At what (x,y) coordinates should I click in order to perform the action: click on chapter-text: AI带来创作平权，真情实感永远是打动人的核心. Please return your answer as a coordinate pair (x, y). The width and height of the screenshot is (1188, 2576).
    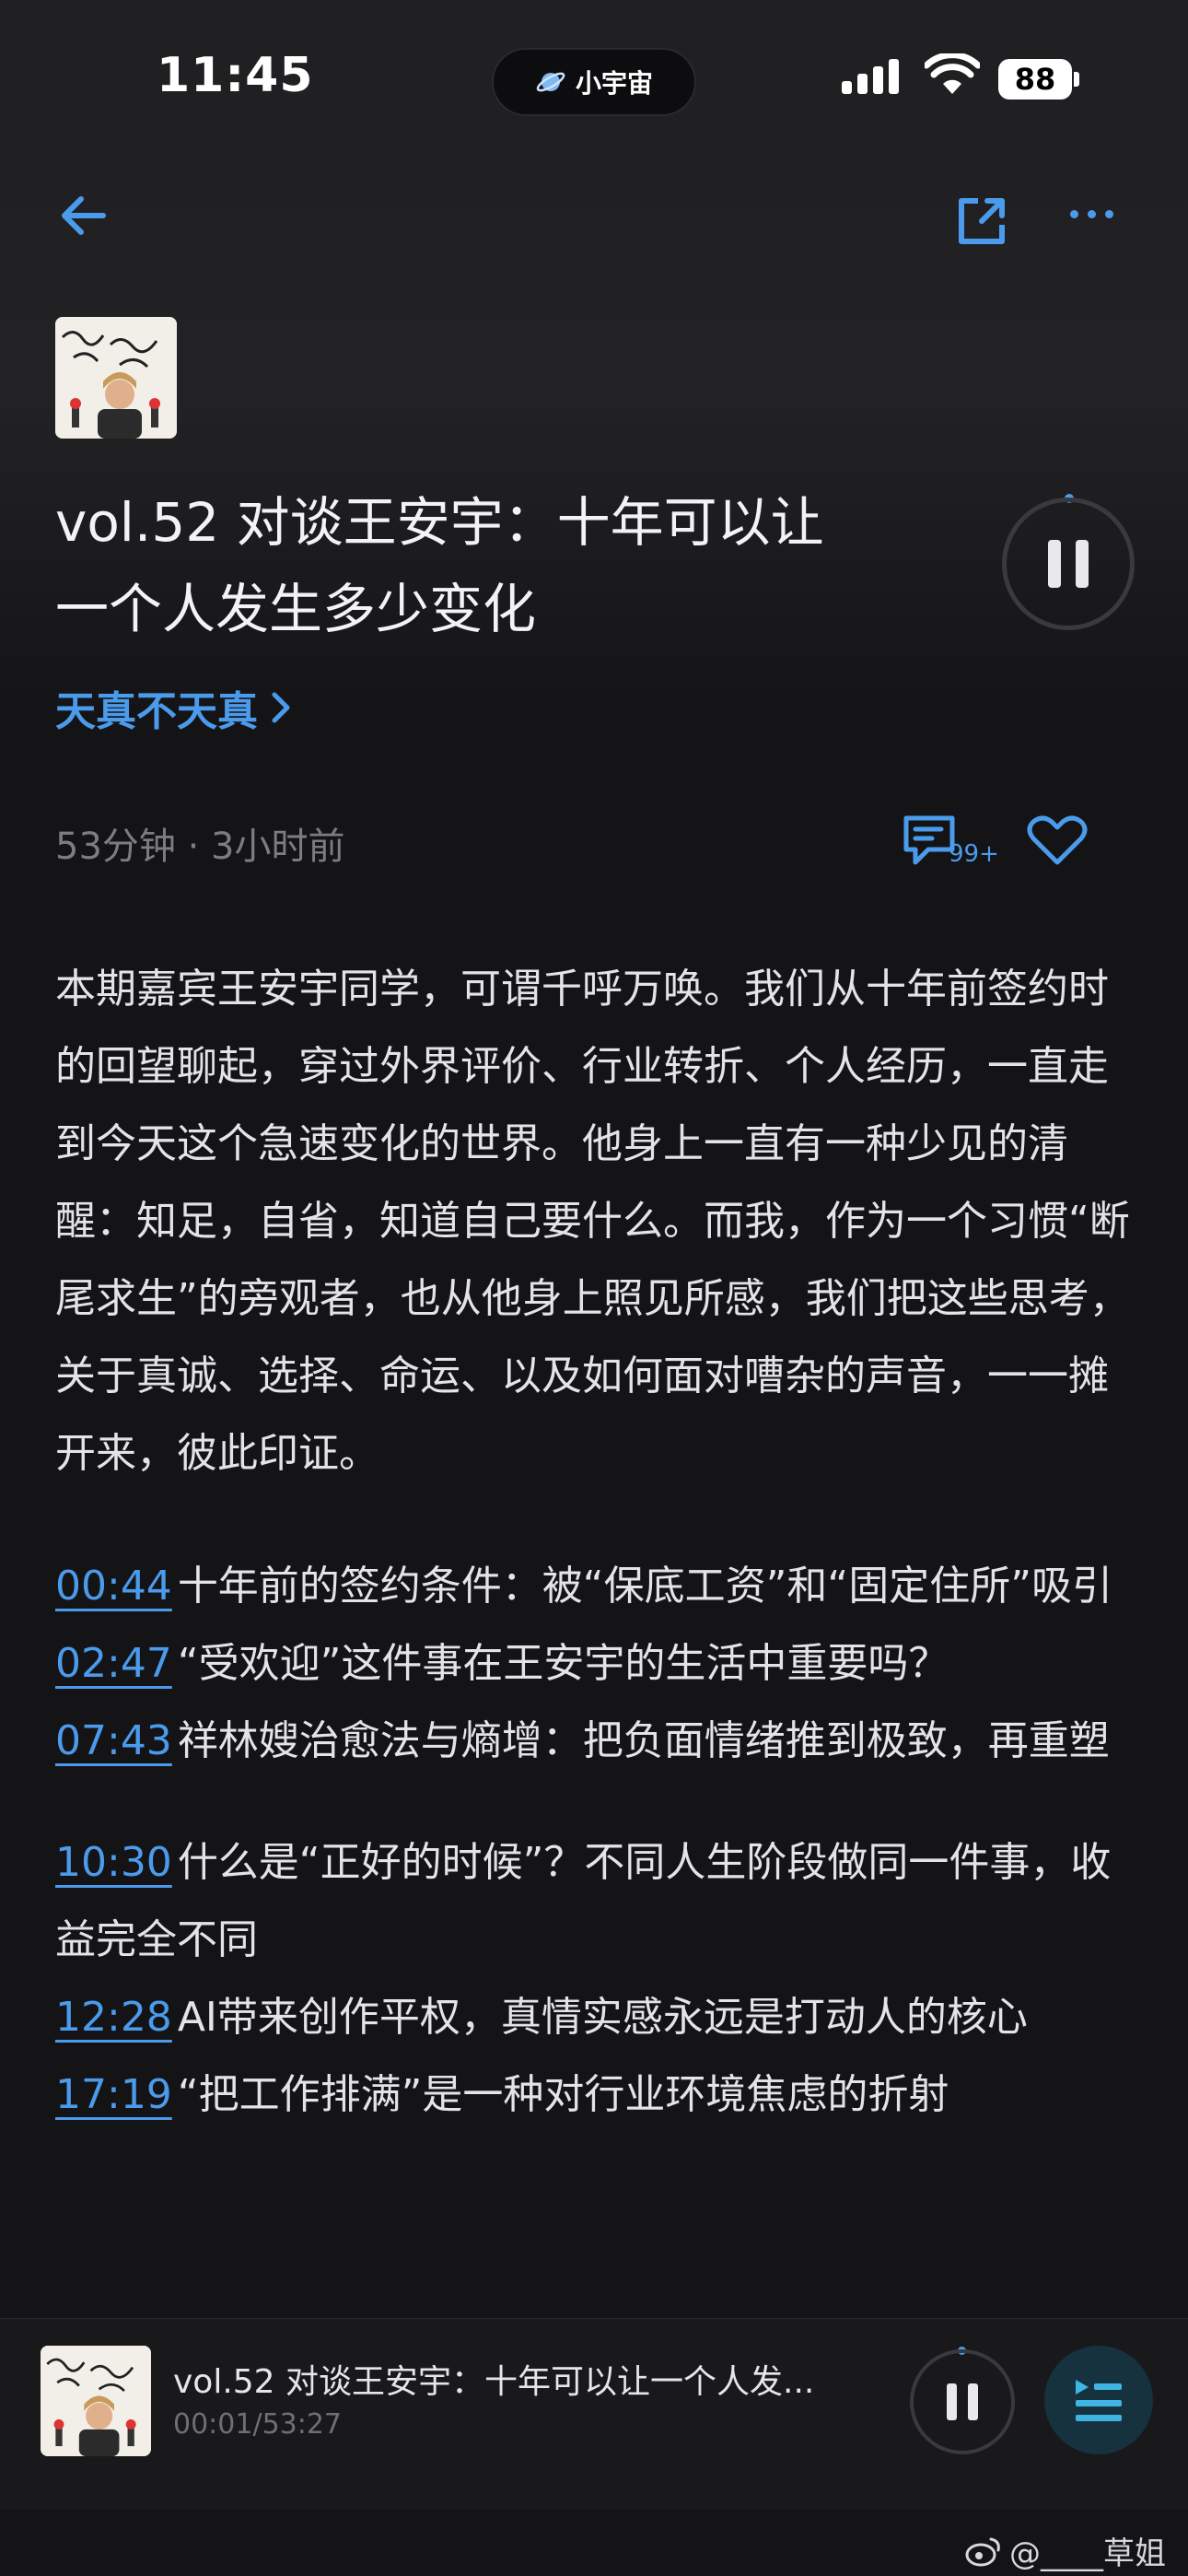
    Looking at the image, I should click on (602, 2017).